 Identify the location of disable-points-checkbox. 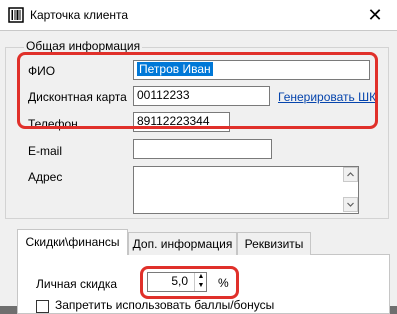
(42, 306).